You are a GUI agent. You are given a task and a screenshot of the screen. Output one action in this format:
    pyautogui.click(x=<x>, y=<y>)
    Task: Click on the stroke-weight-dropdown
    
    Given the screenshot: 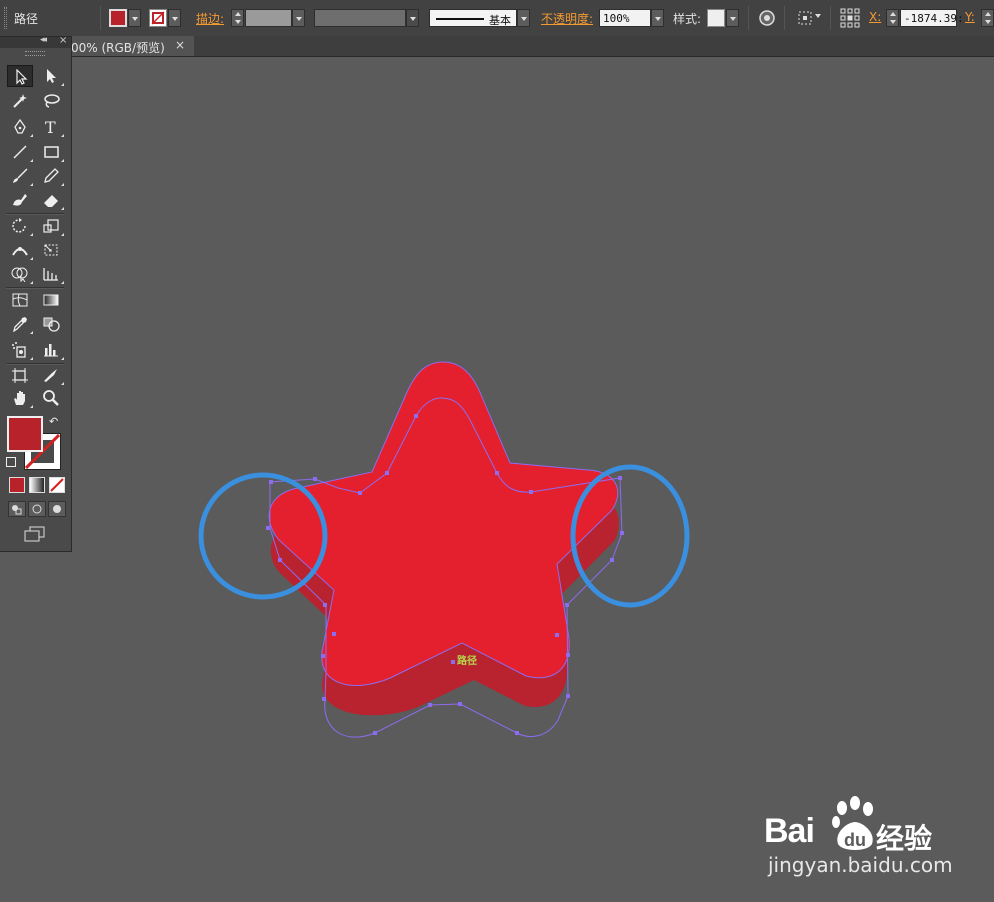 What is the action you would take?
    pyautogui.click(x=298, y=18)
    